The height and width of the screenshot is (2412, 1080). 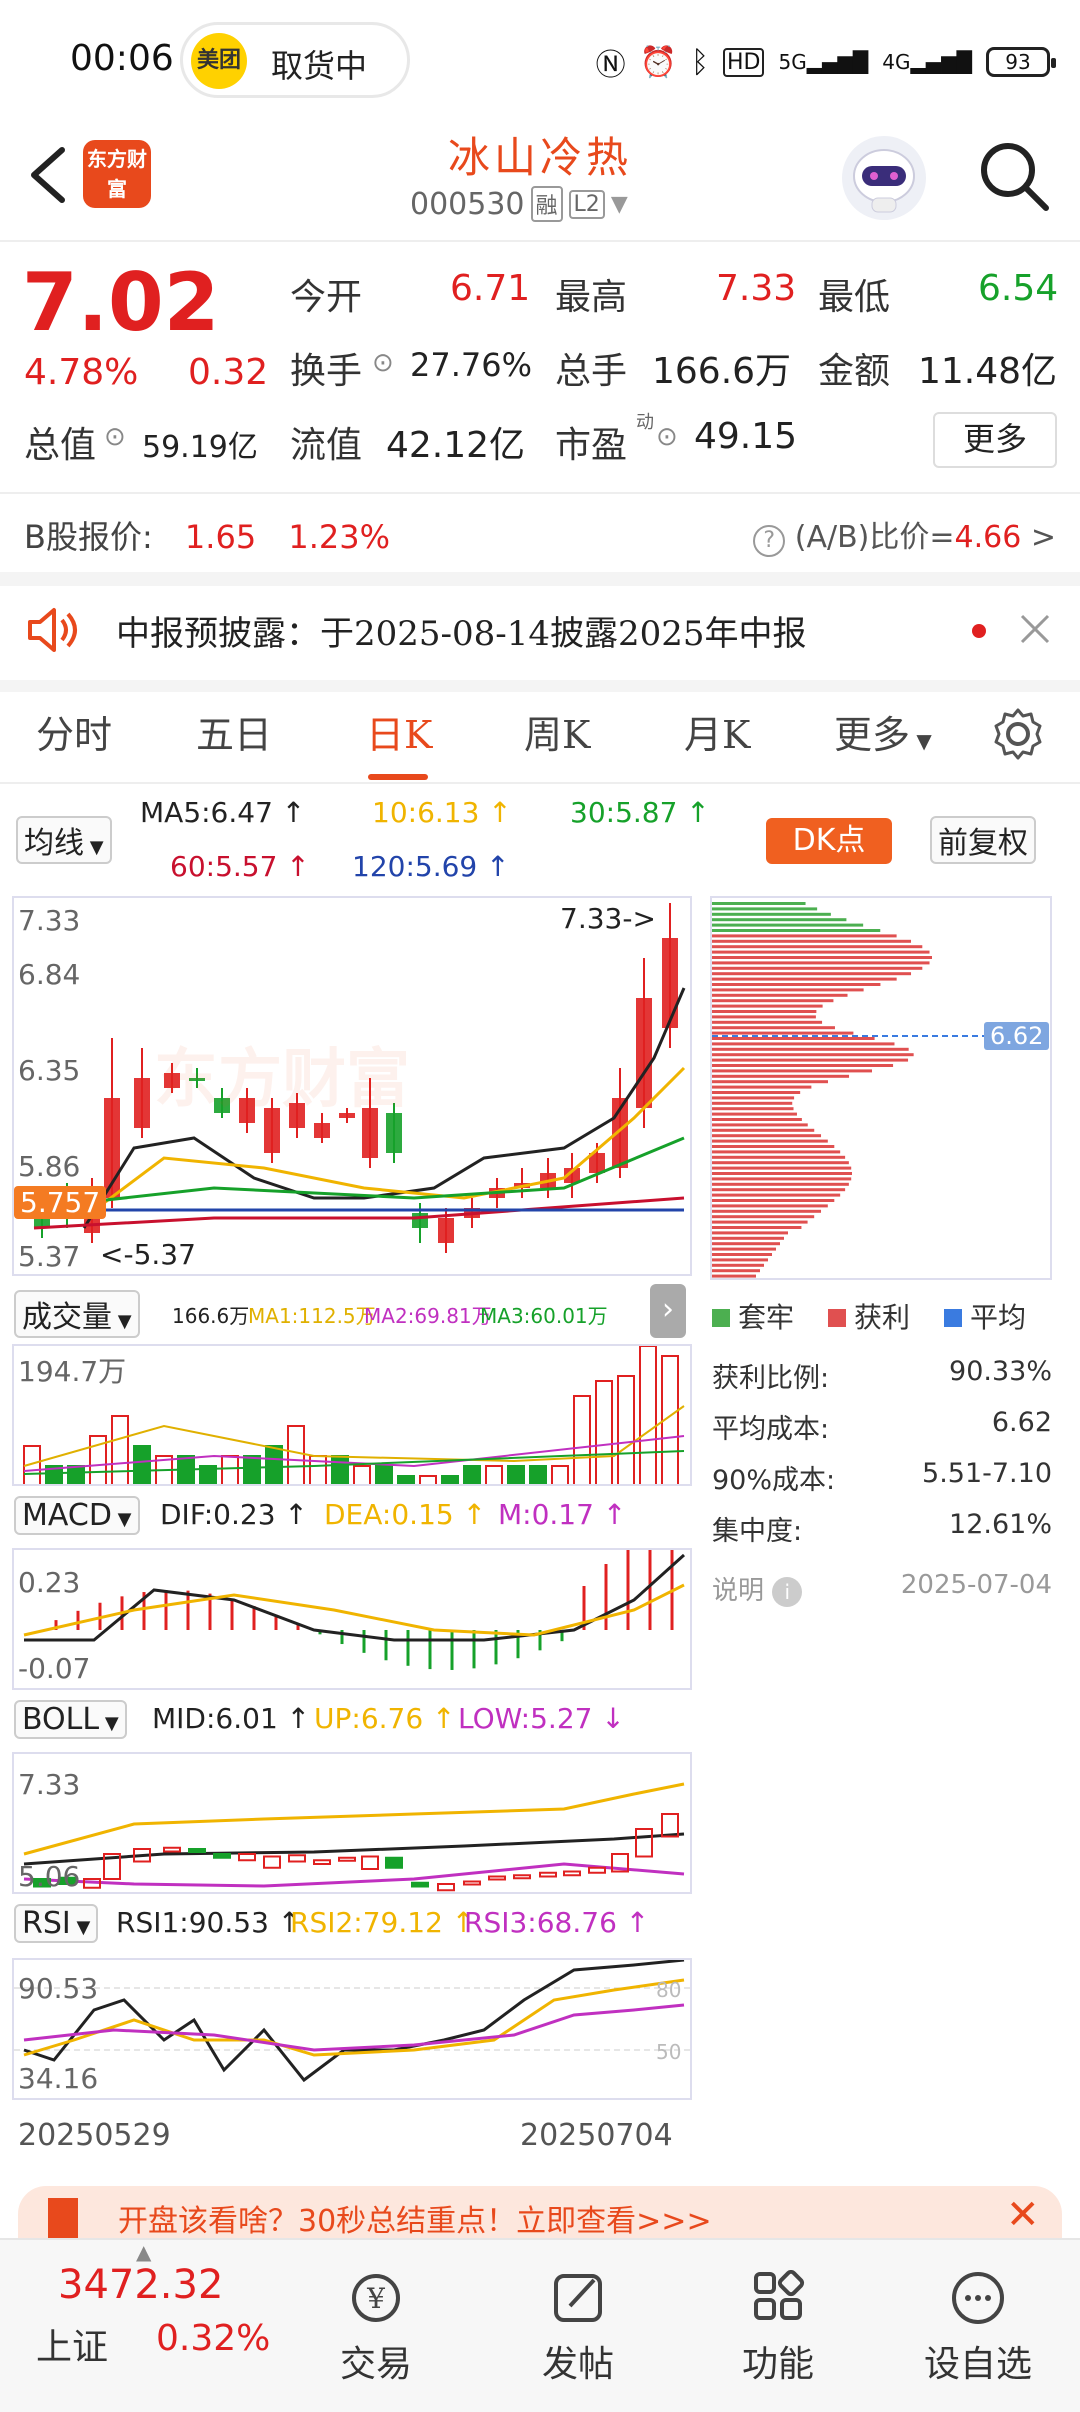 I want to click on chip-svg, so click(x=881, y=1090).